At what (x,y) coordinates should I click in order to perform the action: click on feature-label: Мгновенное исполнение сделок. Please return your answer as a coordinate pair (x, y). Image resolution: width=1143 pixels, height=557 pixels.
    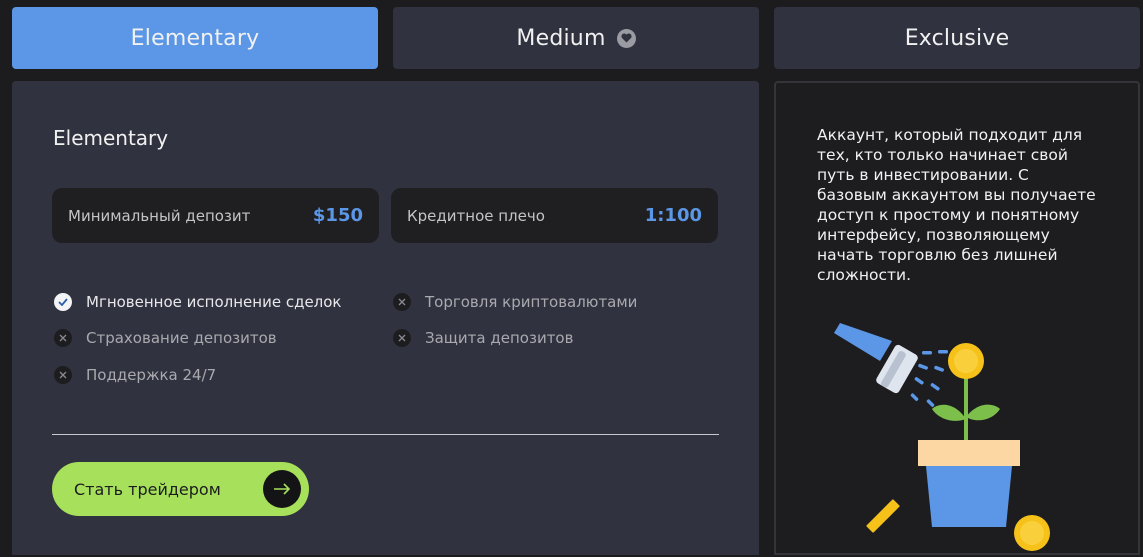
    Looking at the image, I should click on (214, 302).